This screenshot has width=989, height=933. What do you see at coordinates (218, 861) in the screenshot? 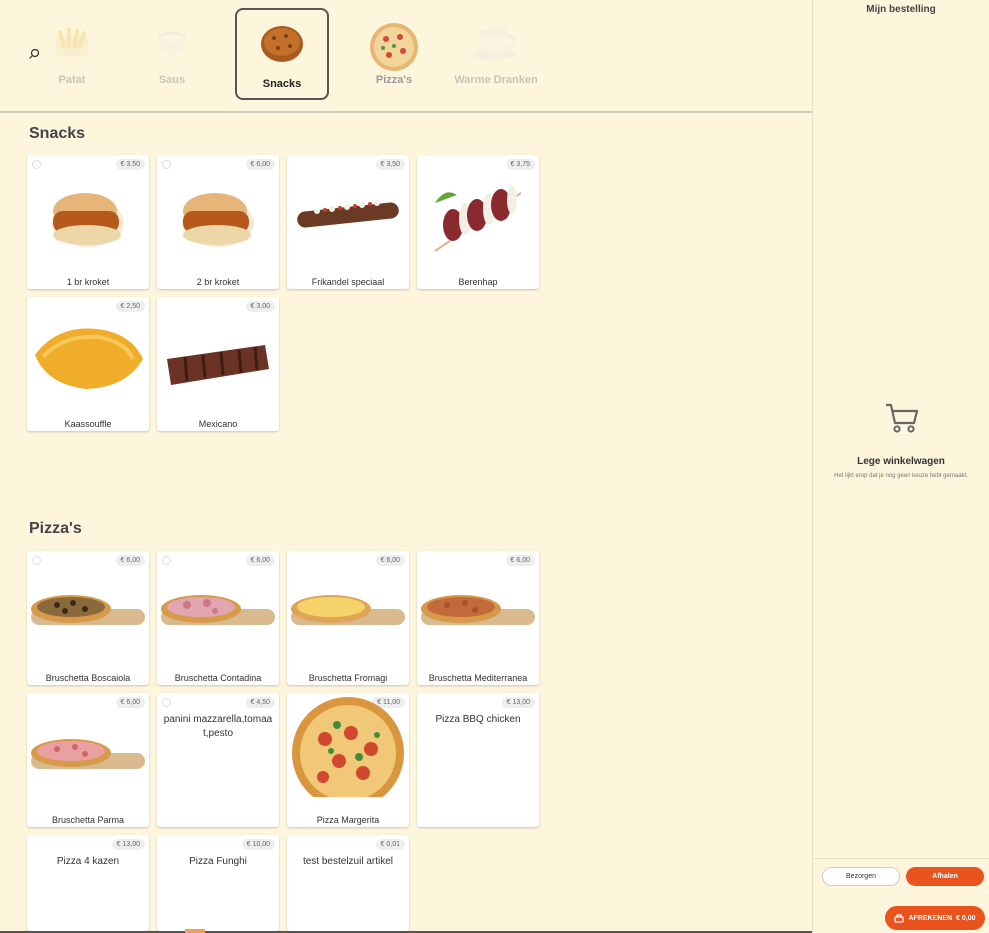
I see `product-name: Pizza Funghi` at bounding box center [218, 861].